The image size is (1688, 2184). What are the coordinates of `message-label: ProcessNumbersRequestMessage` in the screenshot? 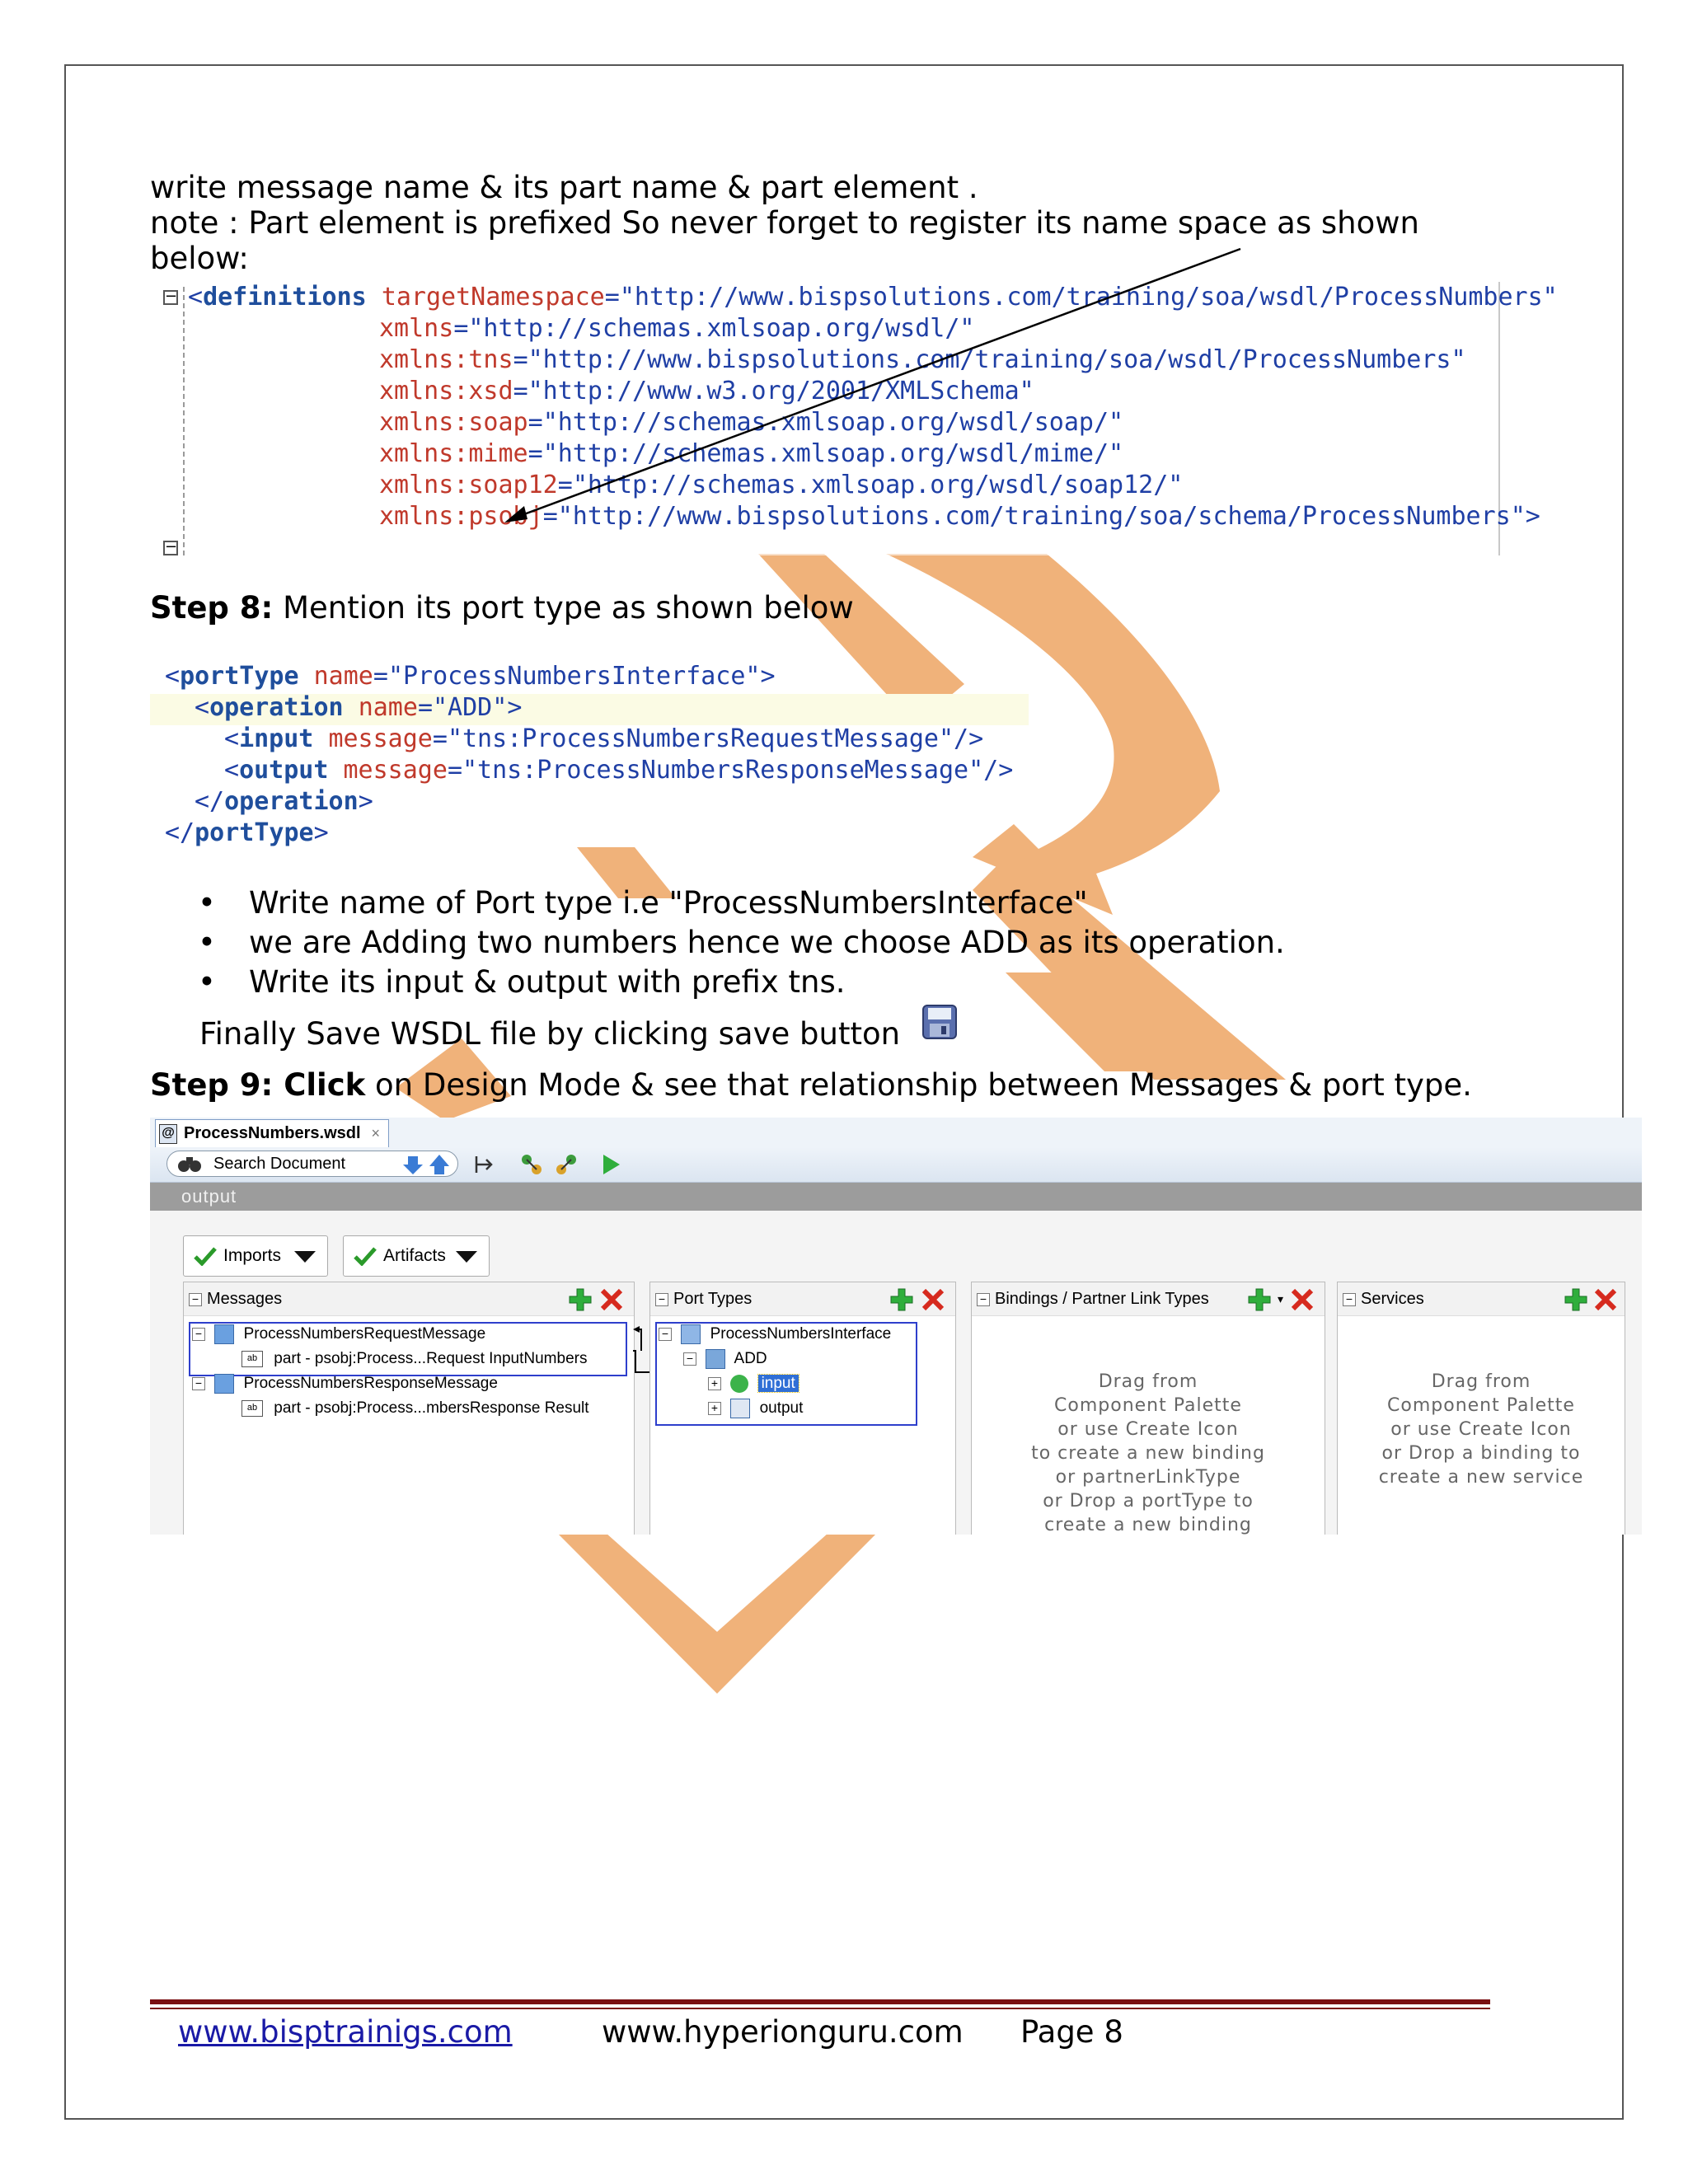 It's located at (364, 1334).